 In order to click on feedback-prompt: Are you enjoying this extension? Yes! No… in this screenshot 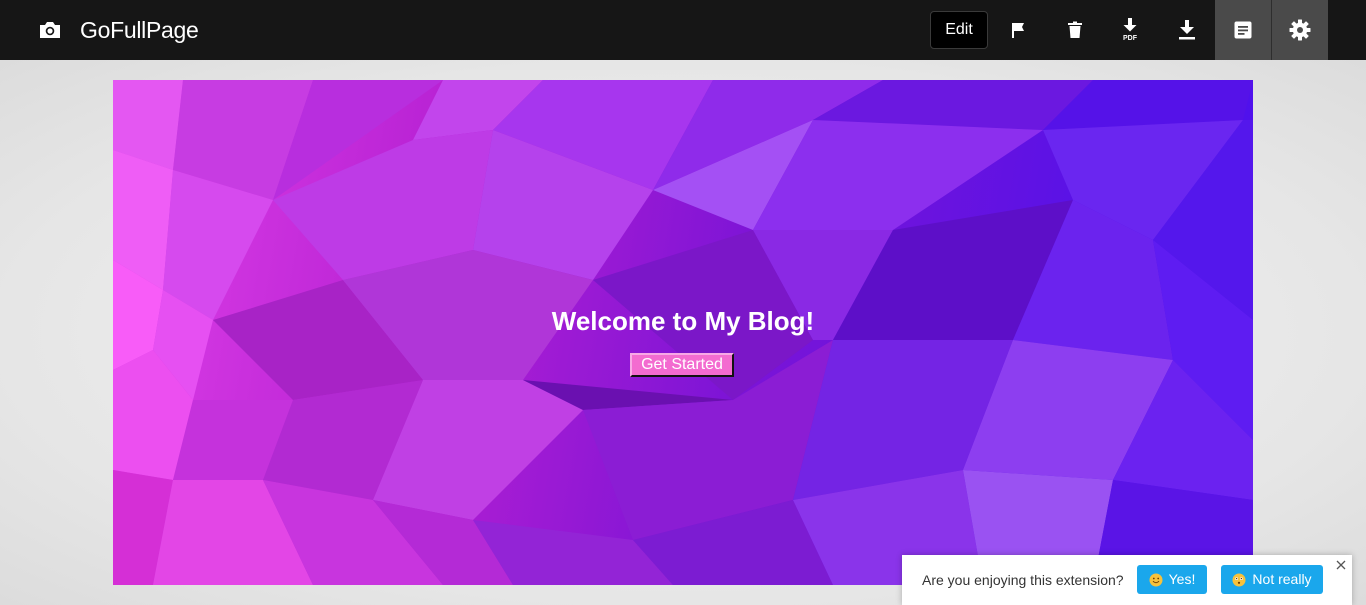, I will do `click(1127, 580)`.